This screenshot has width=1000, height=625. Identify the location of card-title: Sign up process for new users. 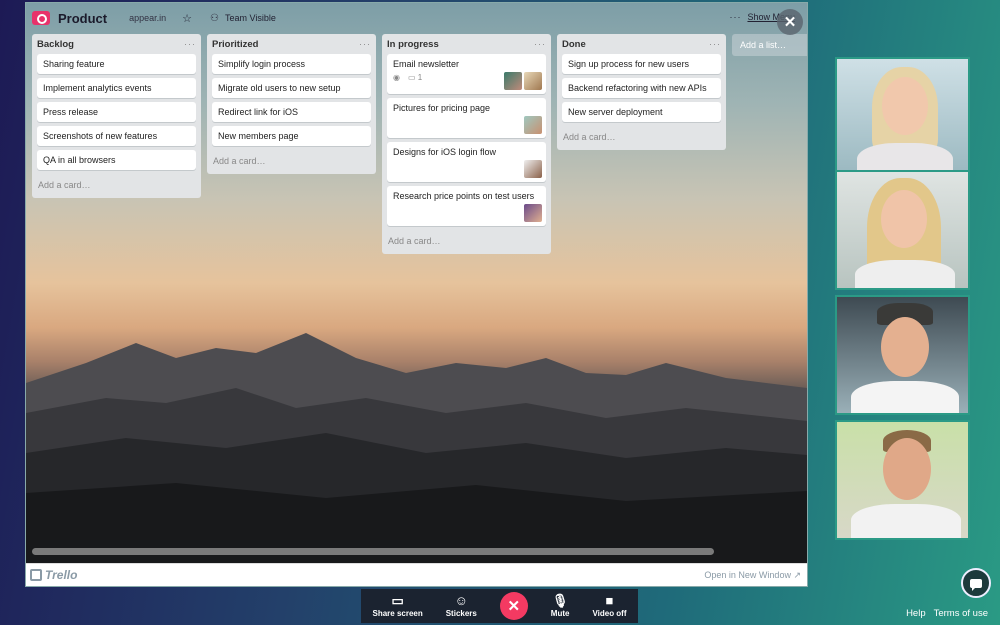
(629, 64).